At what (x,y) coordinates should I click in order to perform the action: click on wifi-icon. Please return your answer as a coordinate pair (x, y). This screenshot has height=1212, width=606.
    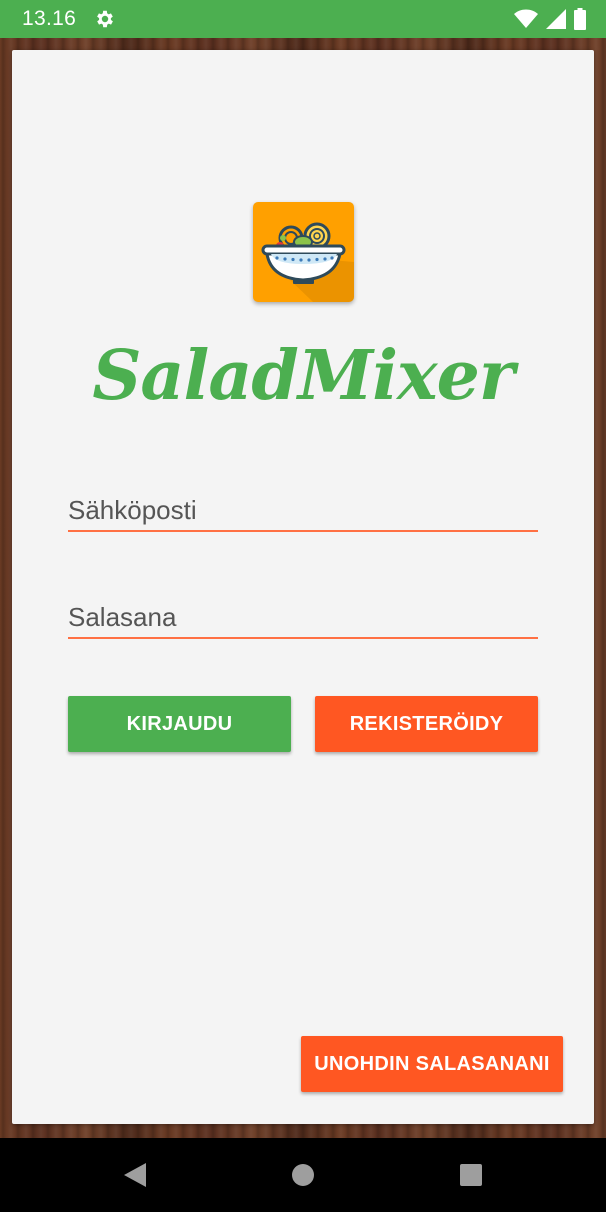
    Looking at the image, I should click on (526, 18).